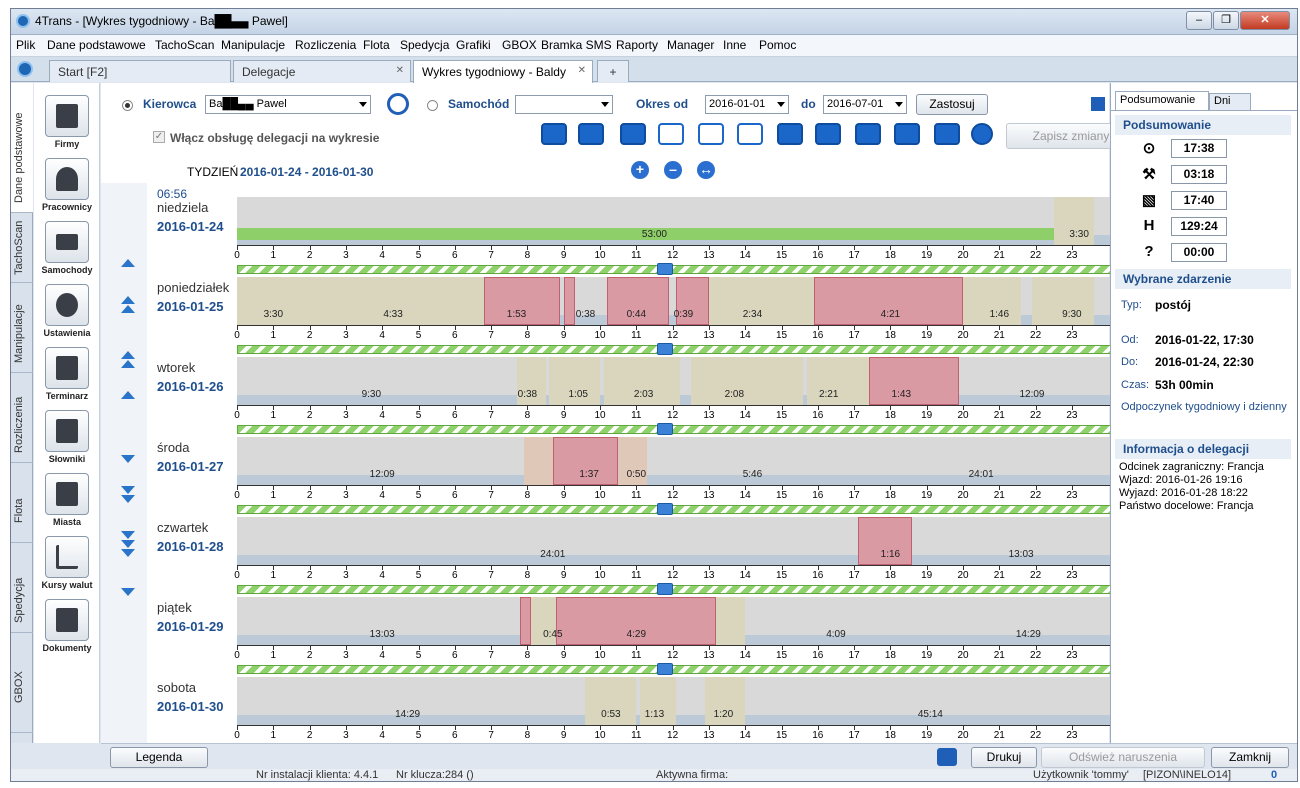 The width and height of the screenshot is (1300, 788). What do you see at coordinates (731, 621) in the screenshot?
I see `activity-avail` at bounding box center [731, 621].